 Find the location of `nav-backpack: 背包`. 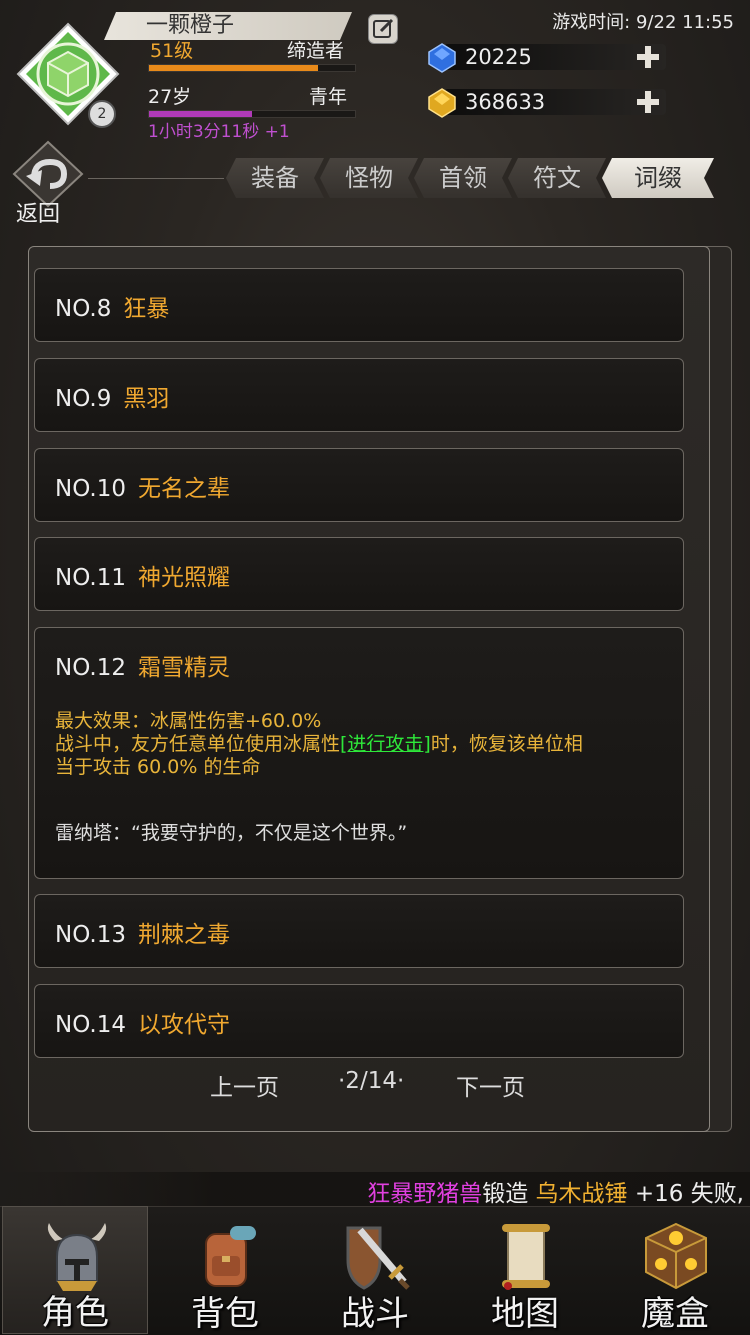

nav-backpack: 背包 is located at coordinates (225, 1270).